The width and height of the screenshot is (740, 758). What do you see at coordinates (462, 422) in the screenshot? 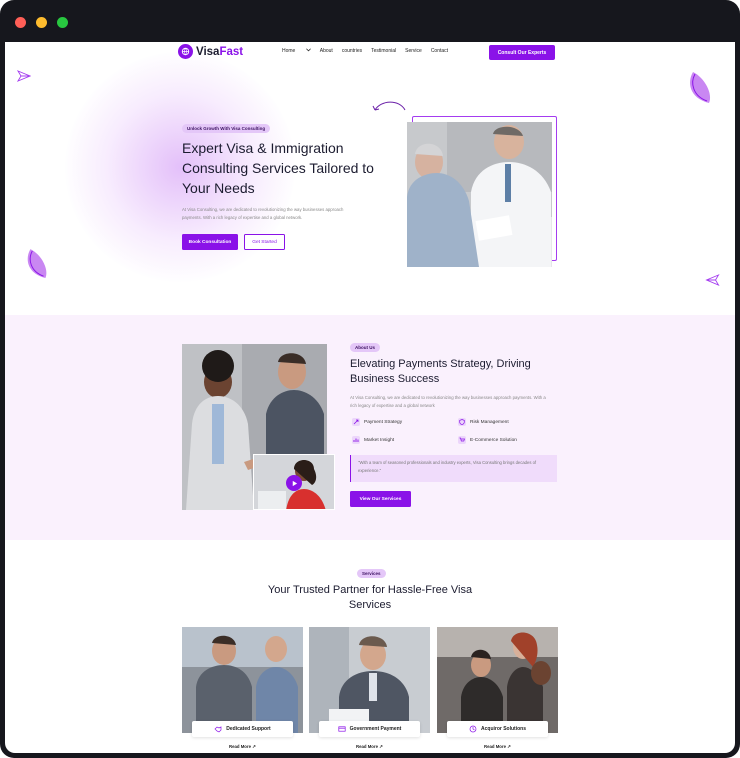
I see `shield-icon` at bounding box center [462, 422].